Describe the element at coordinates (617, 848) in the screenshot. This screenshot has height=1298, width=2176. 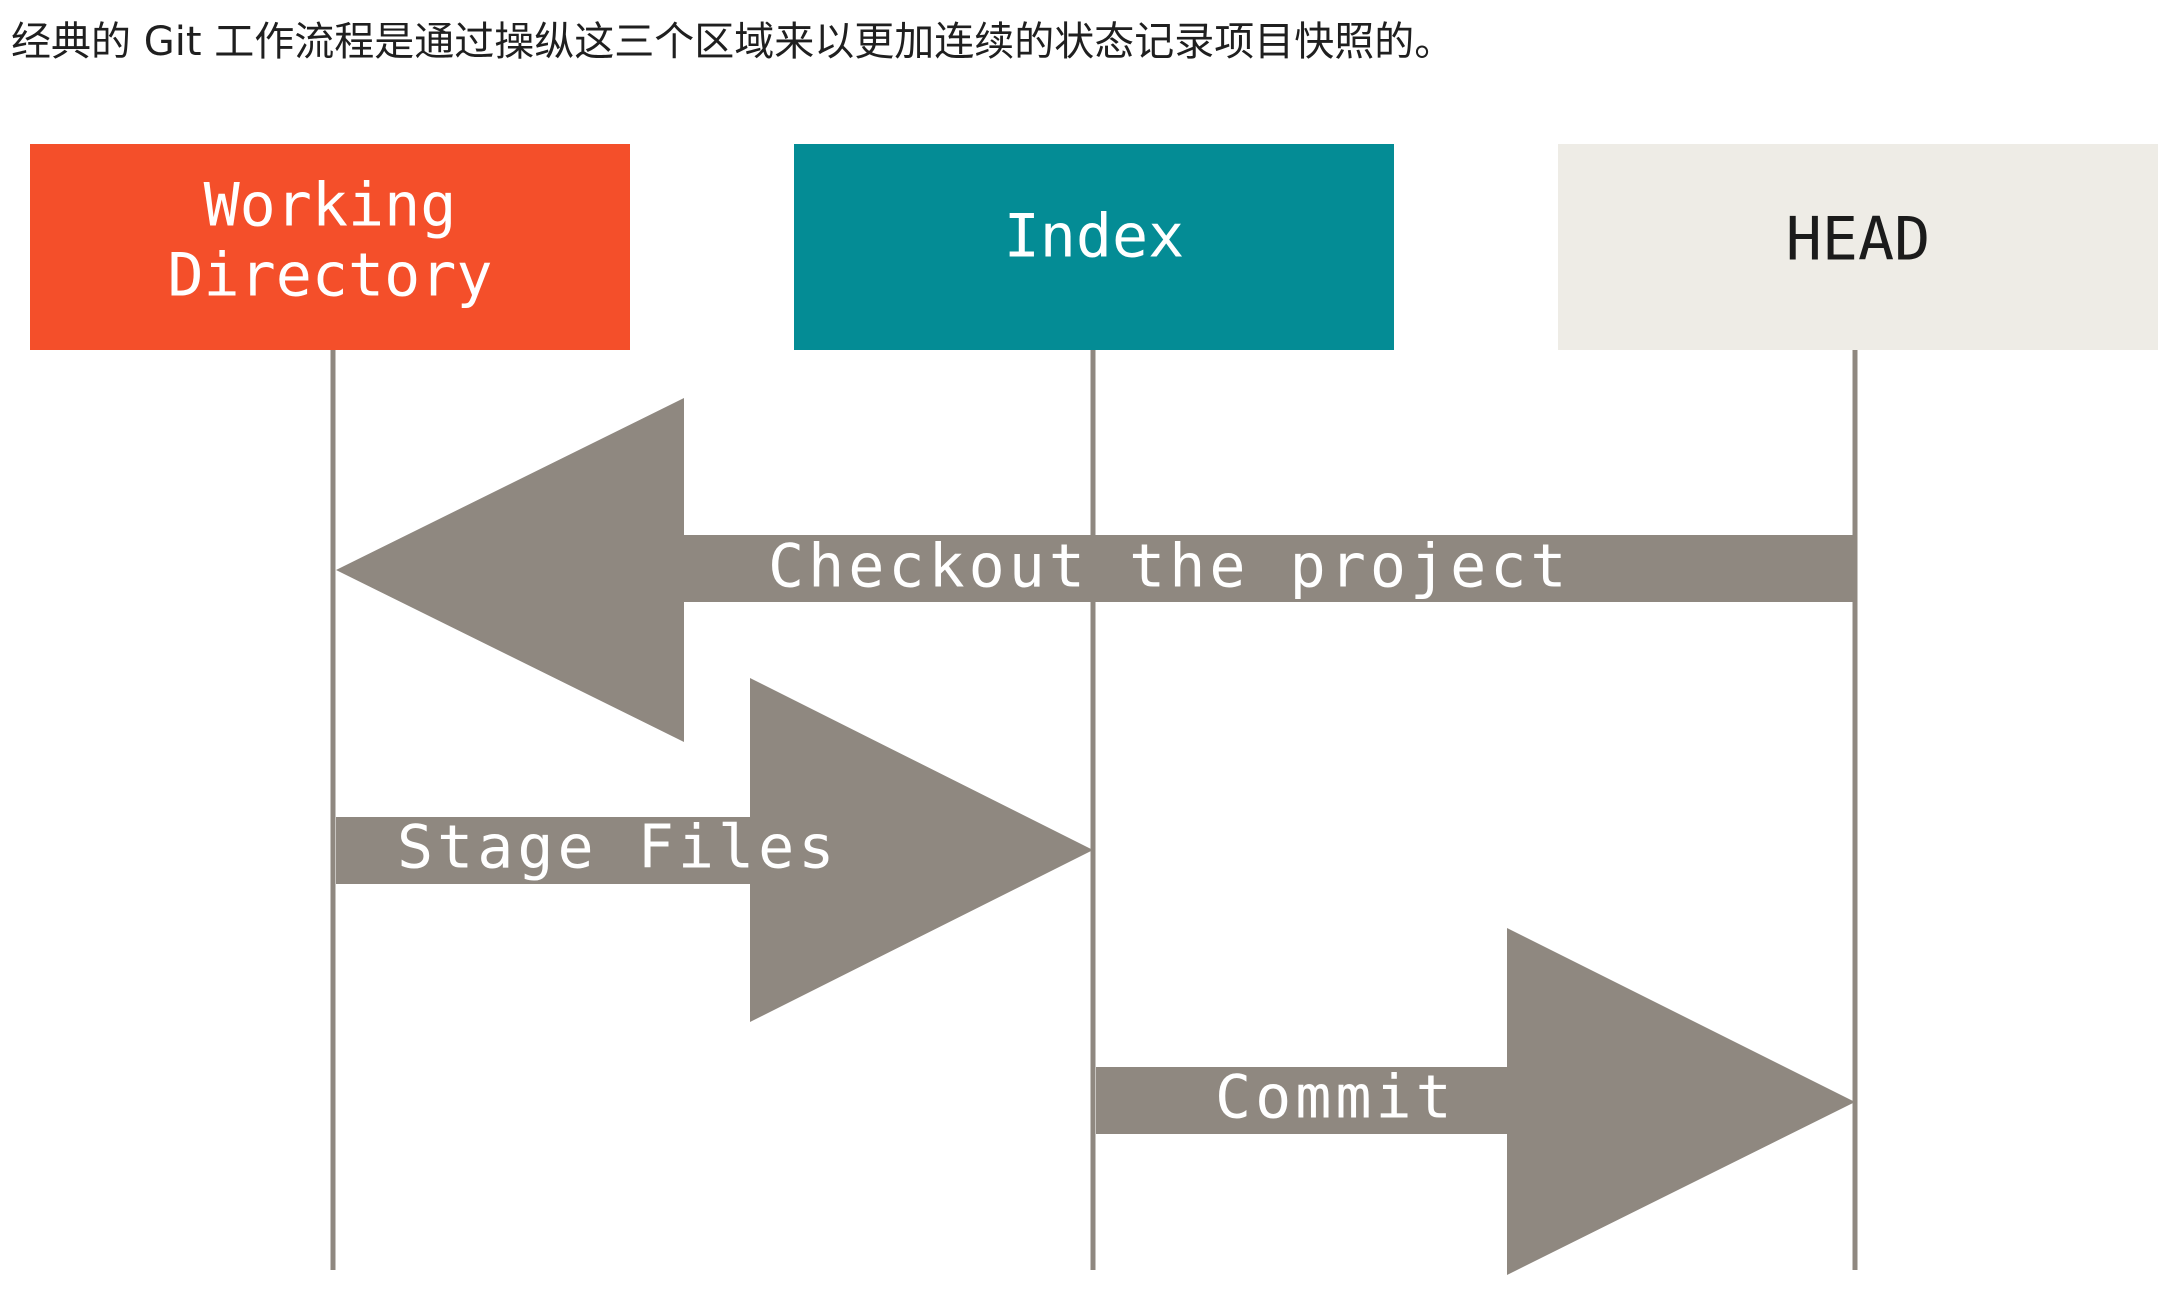
I see `stage-files-arrow-label: Stage Files` at that location.